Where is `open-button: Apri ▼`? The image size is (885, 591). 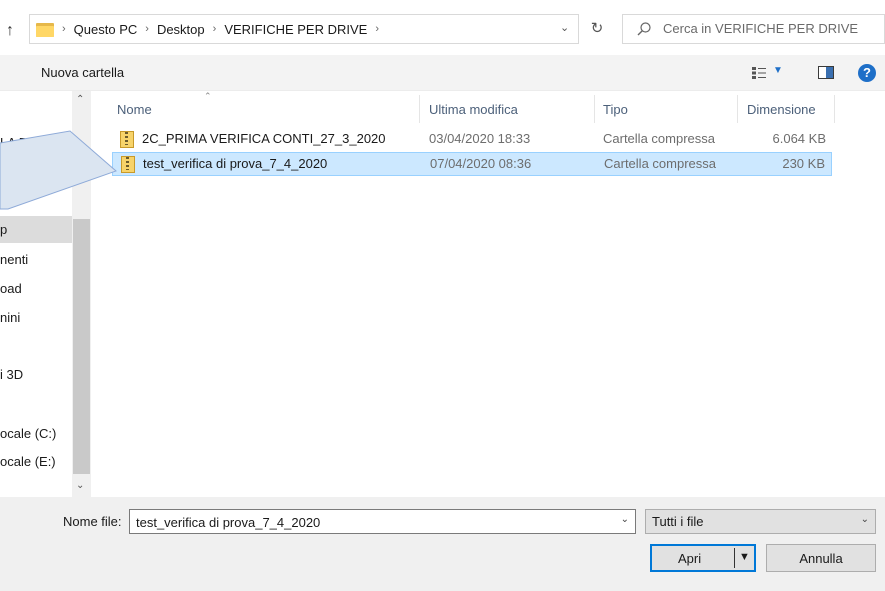
open-button: Apri ▼ is located at coordinates (703, 558).